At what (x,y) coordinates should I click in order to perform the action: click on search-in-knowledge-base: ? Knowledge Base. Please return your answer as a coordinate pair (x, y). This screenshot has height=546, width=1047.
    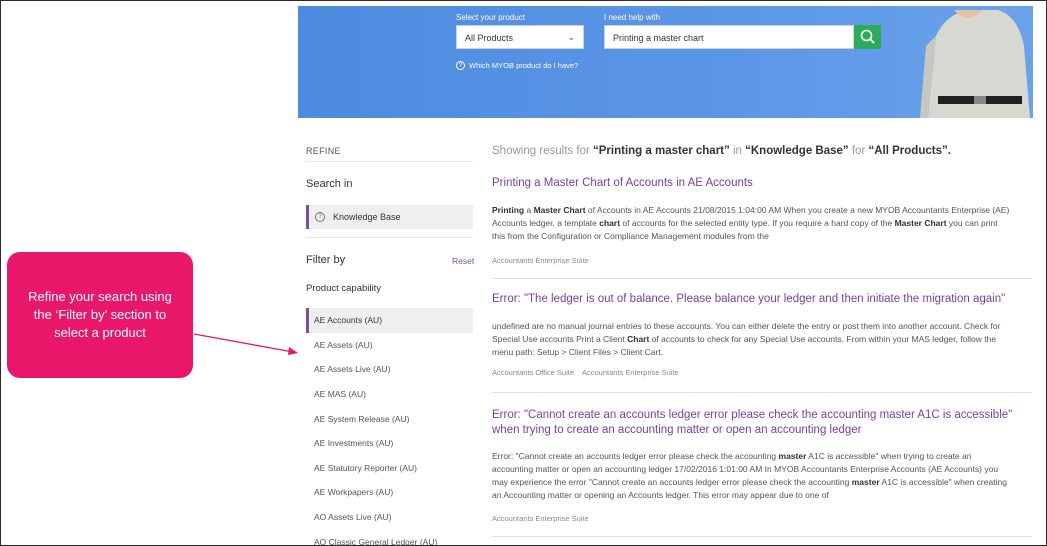
    Looking at the image, I should click on (389, 217).